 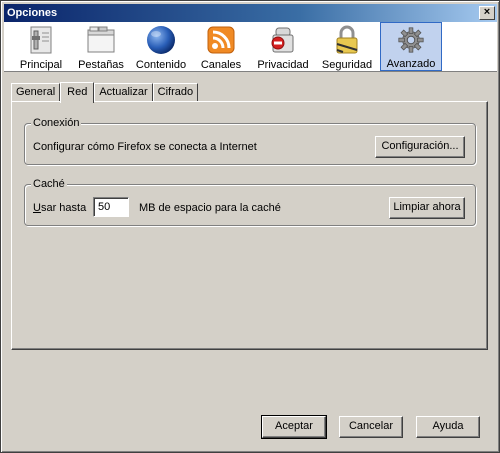 I want to click on main-switch-icon, so click(x=41, y=40).